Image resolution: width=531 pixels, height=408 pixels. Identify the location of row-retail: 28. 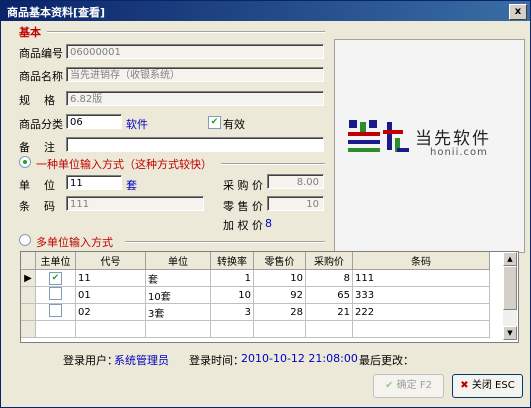
(279, 312).